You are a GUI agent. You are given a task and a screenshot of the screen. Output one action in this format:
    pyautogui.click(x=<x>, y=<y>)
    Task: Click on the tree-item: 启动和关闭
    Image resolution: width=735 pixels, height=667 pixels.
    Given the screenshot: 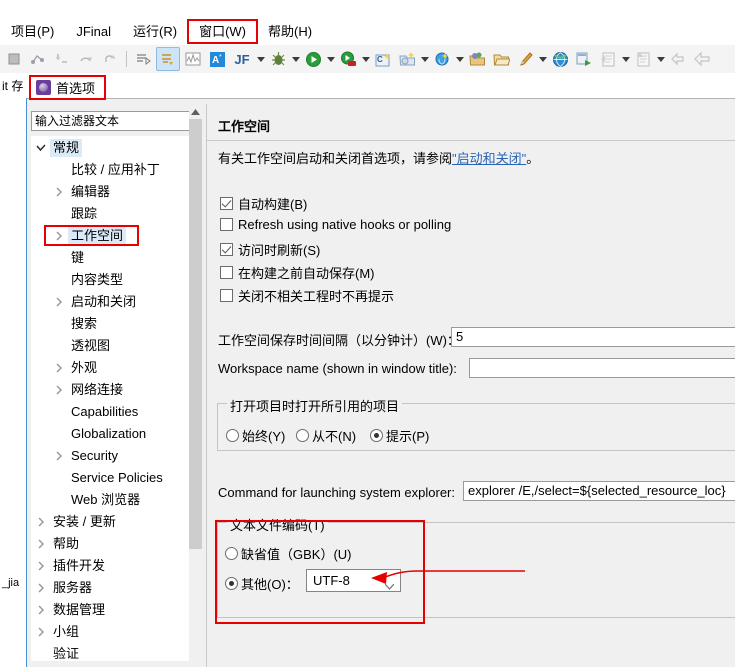 What is the action you would take?
    pyautogui.click(x=114, y=302)
    